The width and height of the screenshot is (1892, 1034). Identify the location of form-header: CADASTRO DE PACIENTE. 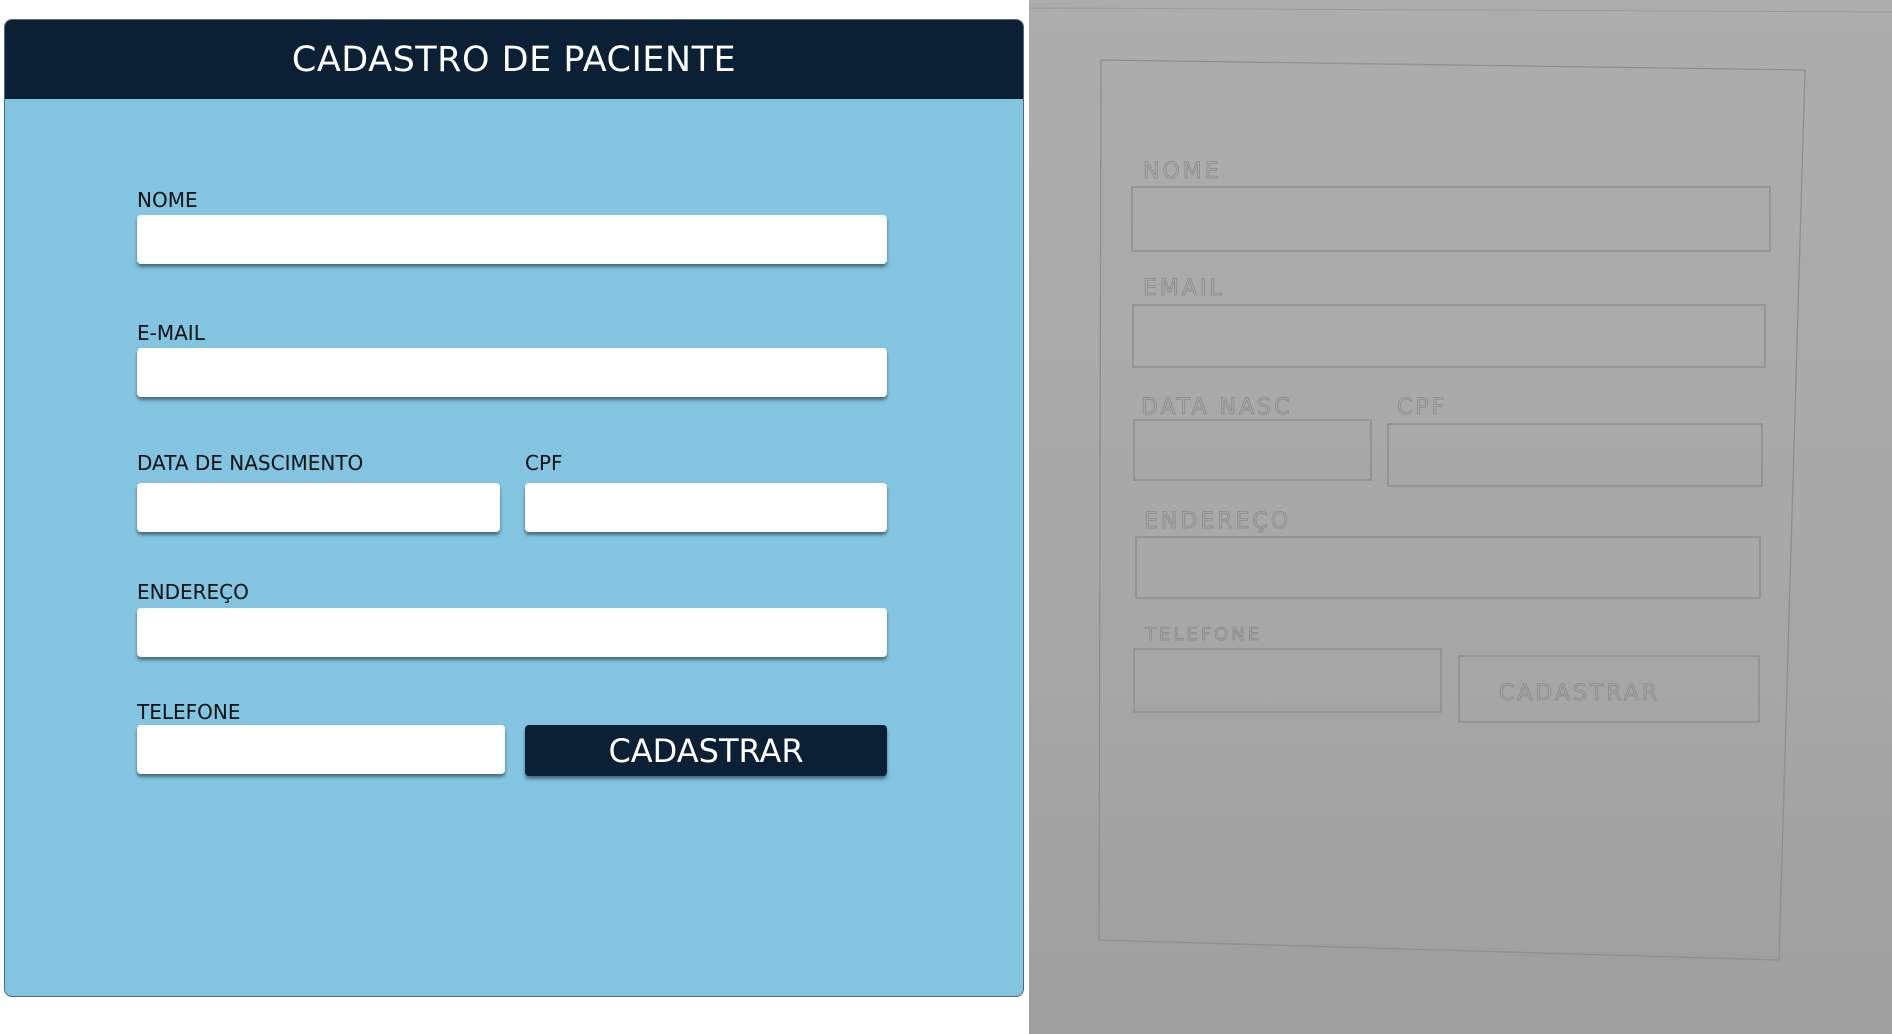
(514, 59).